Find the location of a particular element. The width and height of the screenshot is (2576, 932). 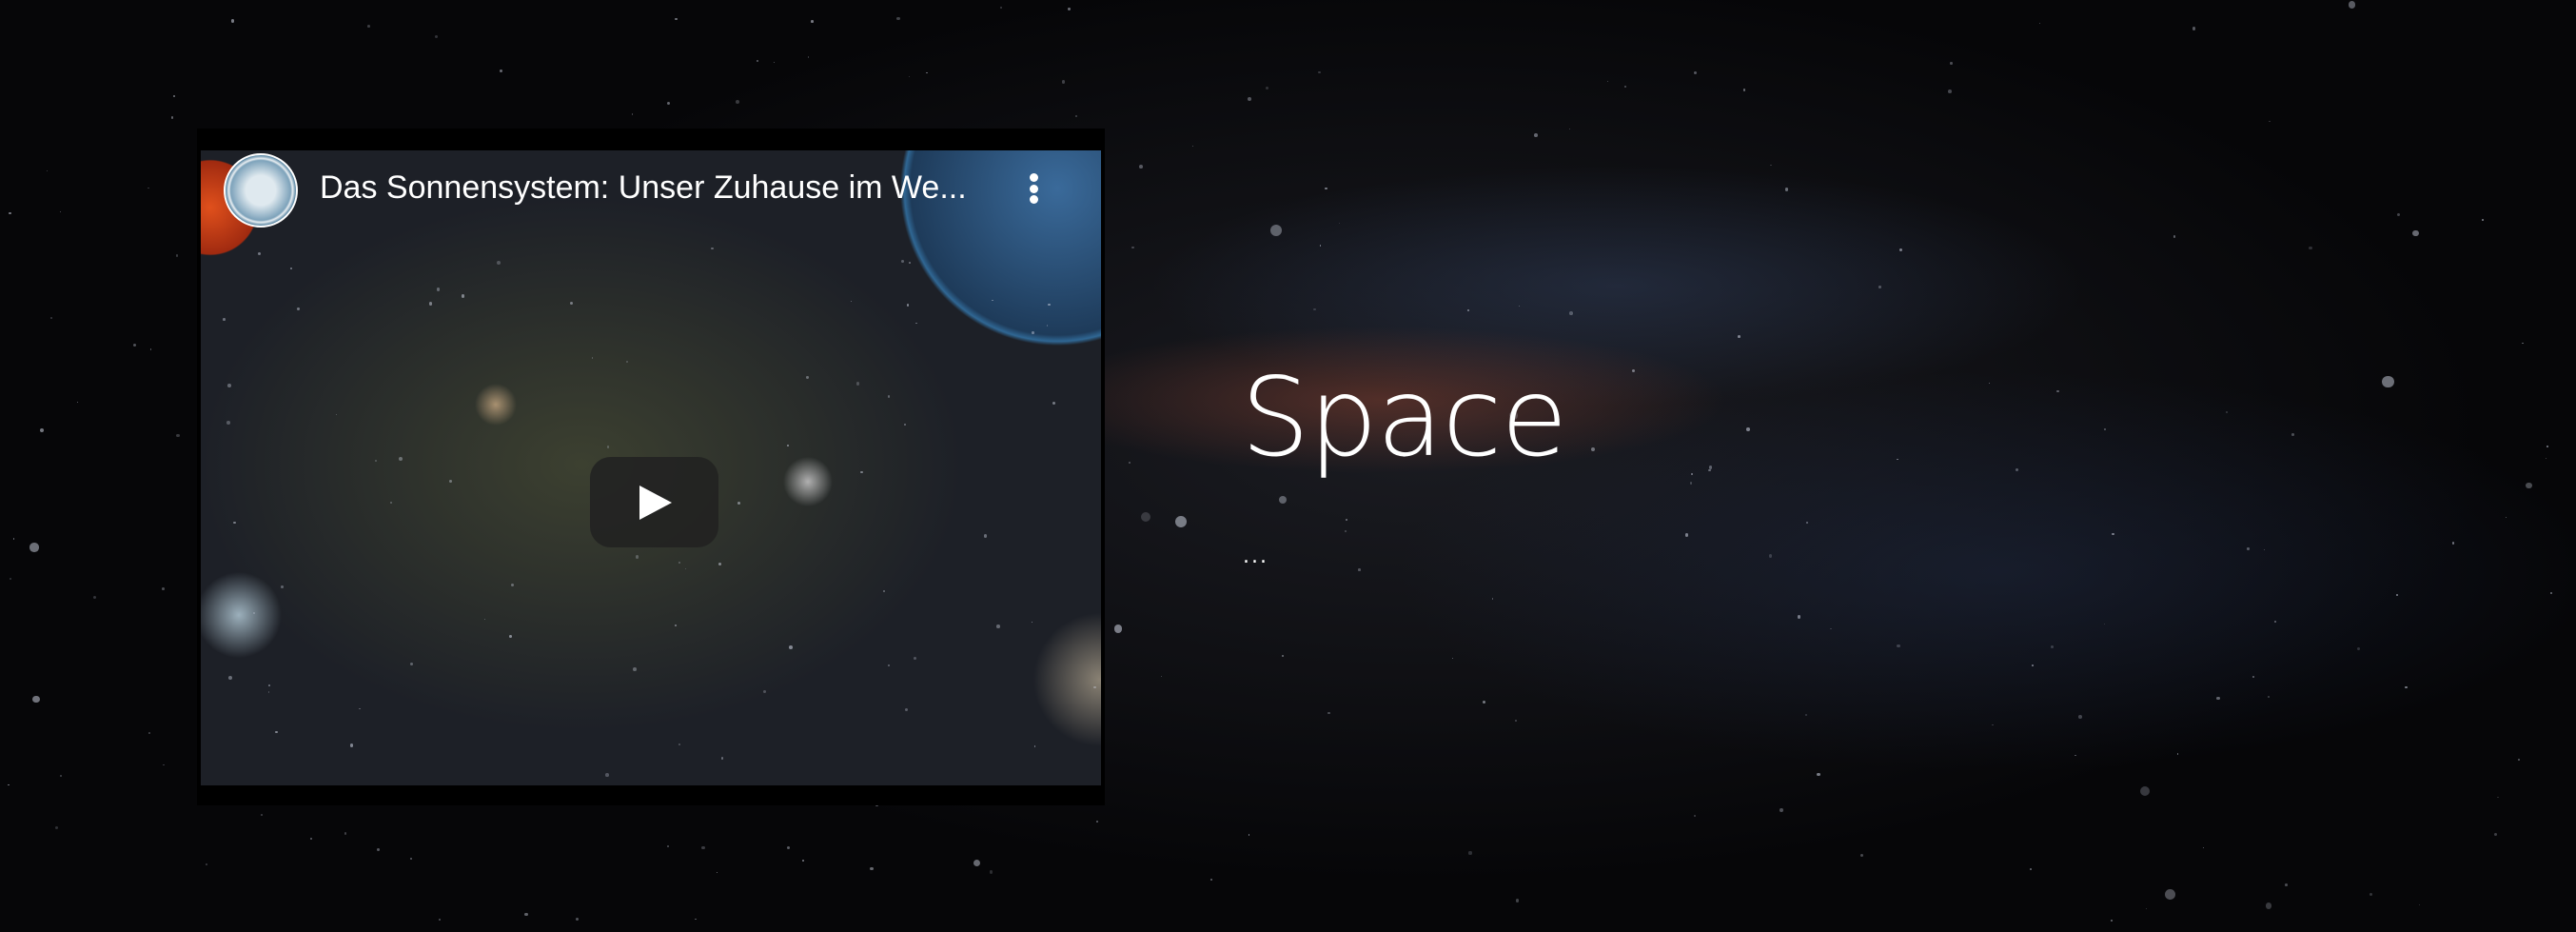

play-button is located at coordinates (654, 502).